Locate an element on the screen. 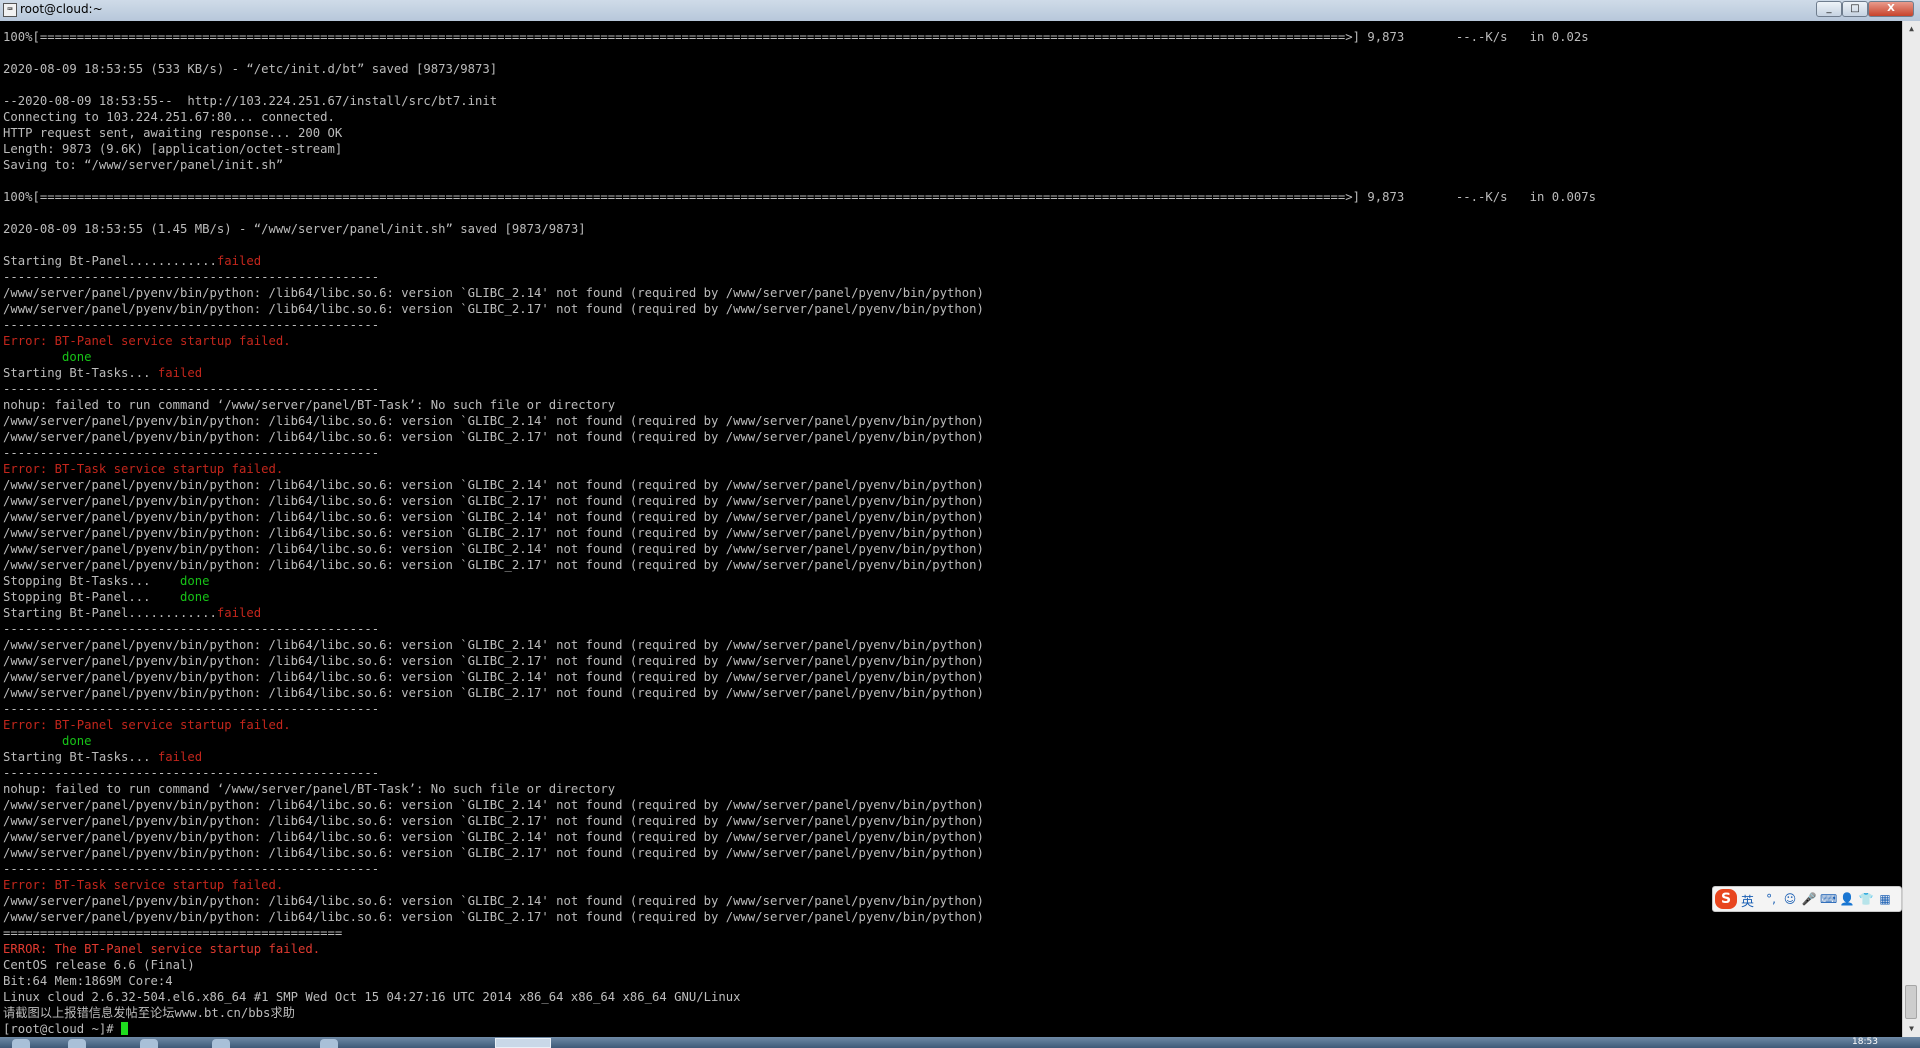  ime-toolbar: S 英 °, ☺ 🎤 ⌨ 👤 👕 ▦ is located at coordinates (1807, 899).